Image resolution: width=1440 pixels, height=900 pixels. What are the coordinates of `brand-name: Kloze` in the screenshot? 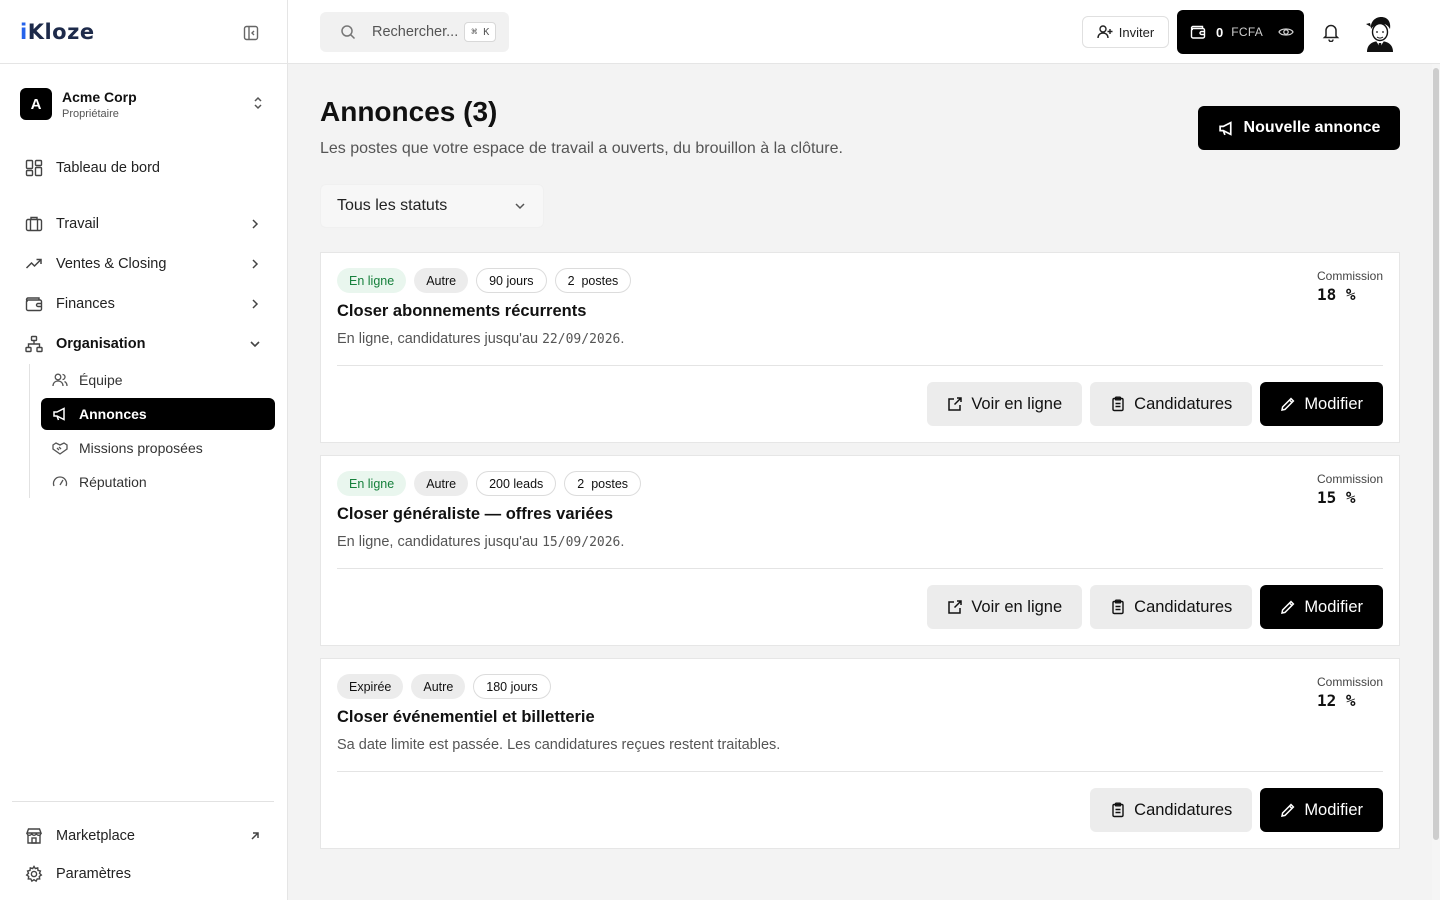 It's located at (61, 32).